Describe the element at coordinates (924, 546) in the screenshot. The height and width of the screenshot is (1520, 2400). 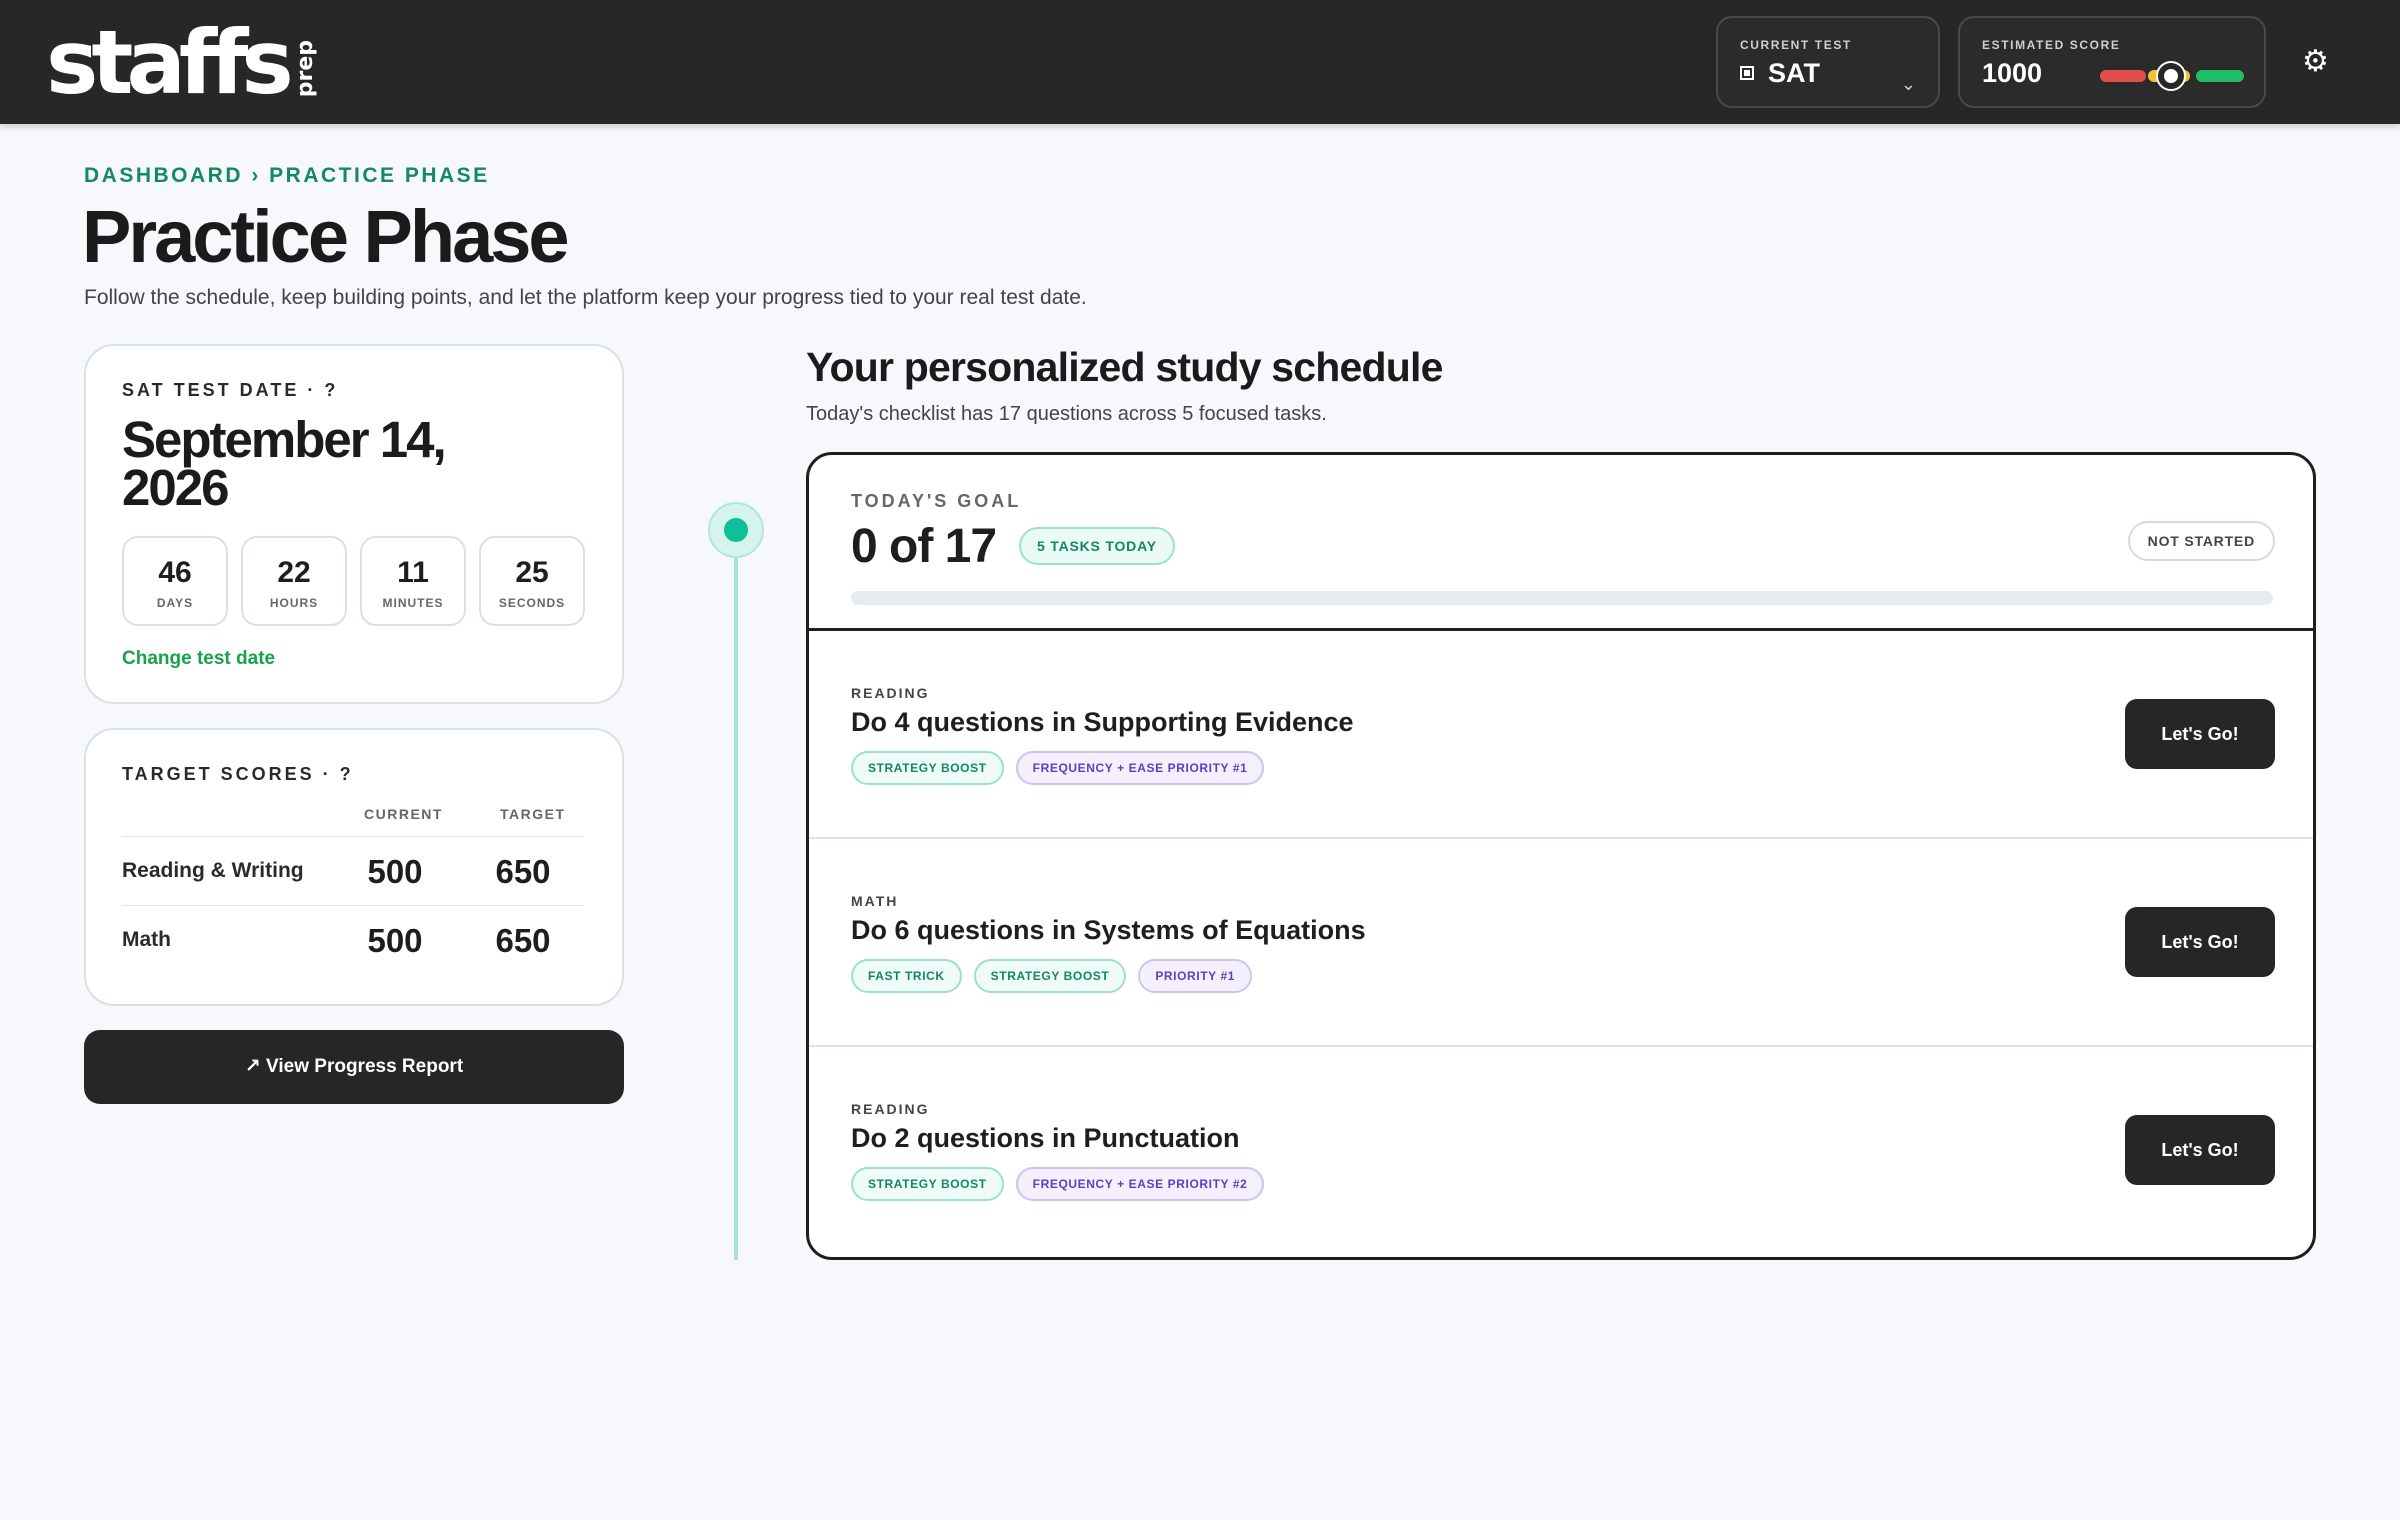
I see `goal-count: 0 of 17` at that location.